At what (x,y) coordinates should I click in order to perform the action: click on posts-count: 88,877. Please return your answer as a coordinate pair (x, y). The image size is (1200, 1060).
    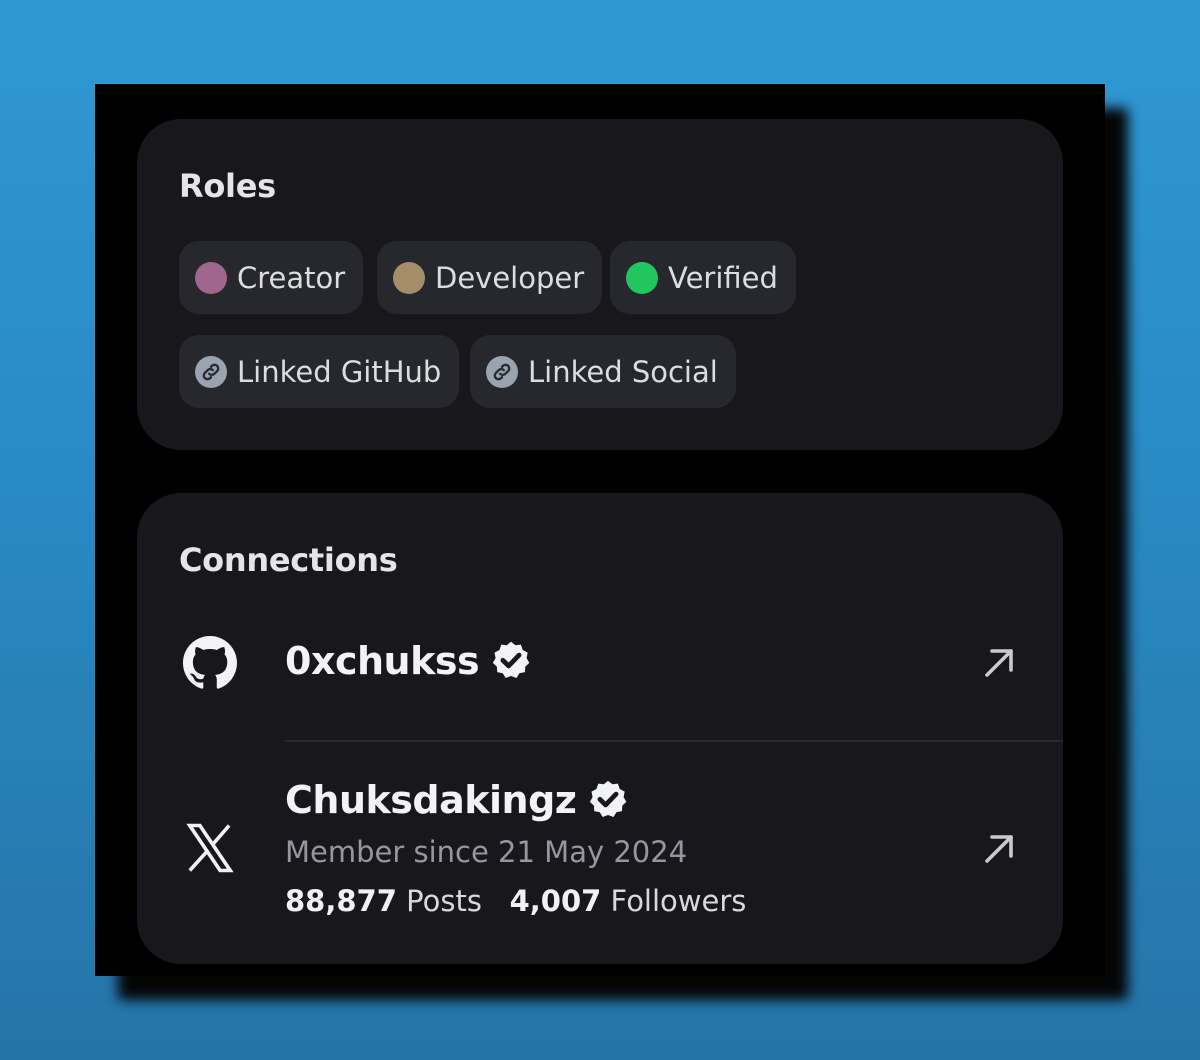
    Looking at the image, I should click on (341, 901).